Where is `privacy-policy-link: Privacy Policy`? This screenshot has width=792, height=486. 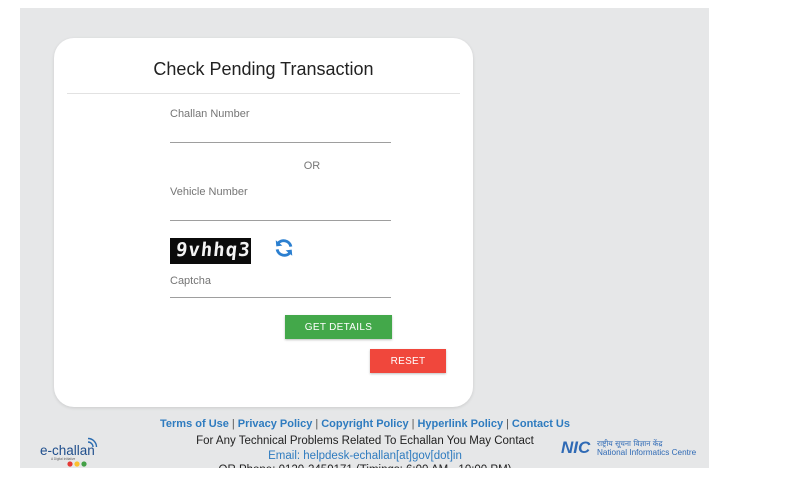
privacy-policy-link: Privacy Policy is located at coordinates (275, 424).